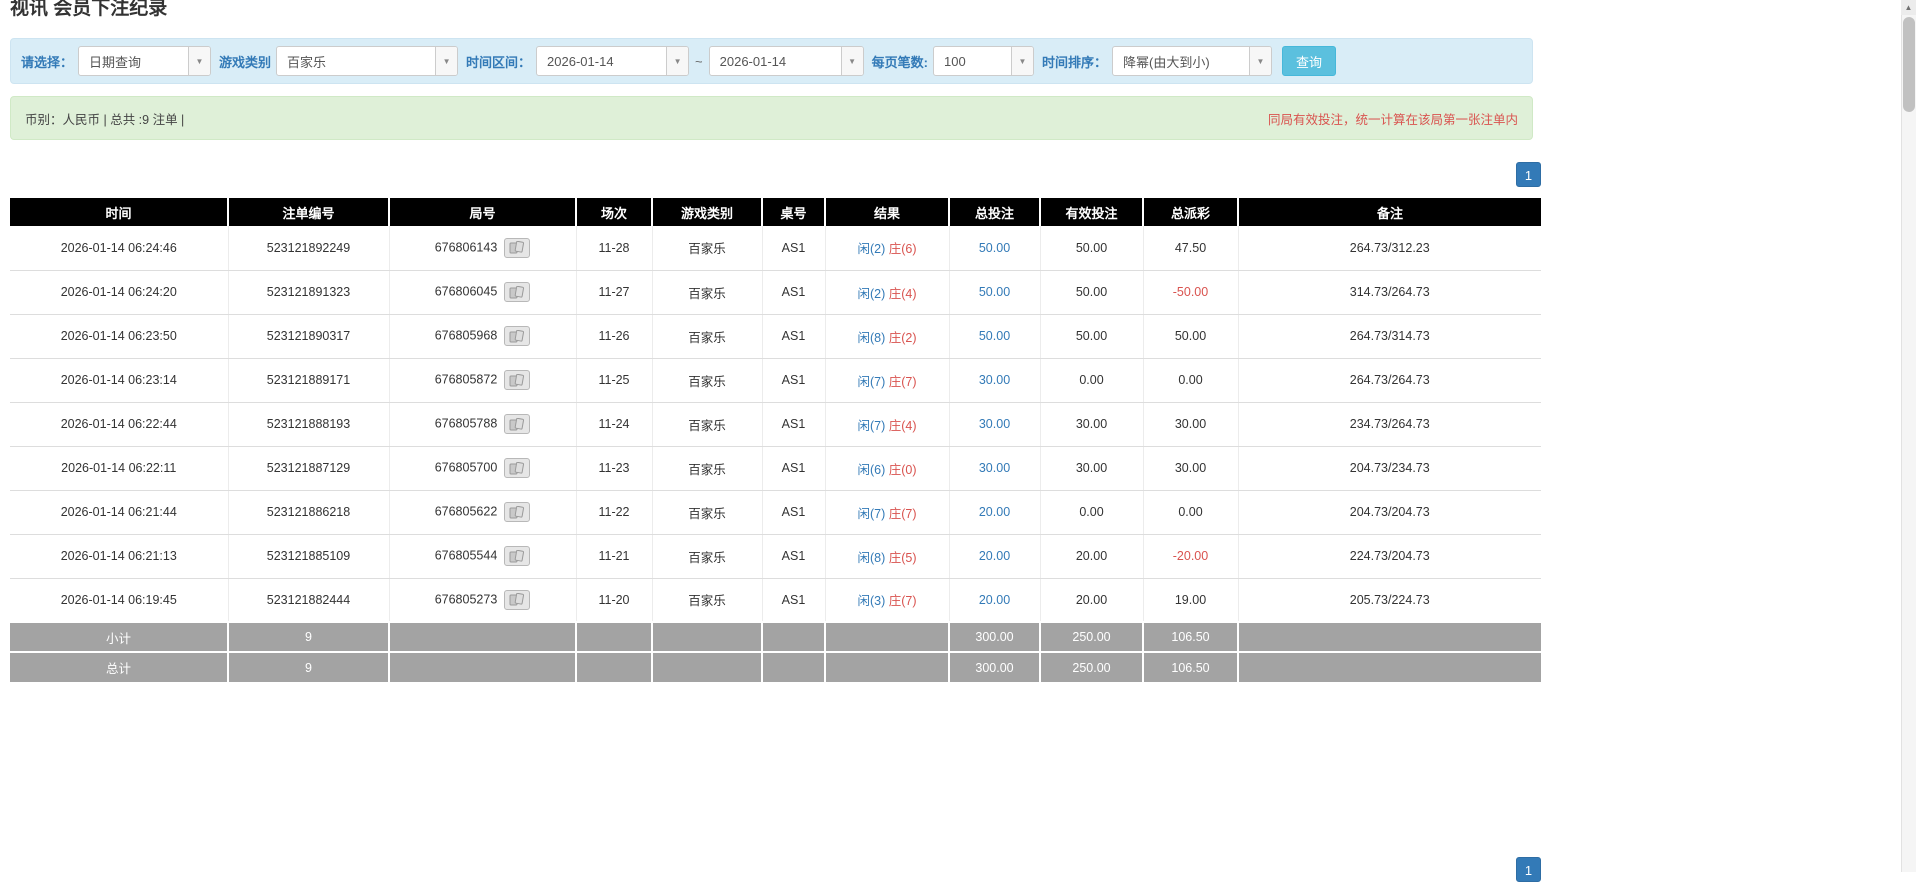  Describe the element at coordinates (1190, 556) in the screenshot. I see `payout-cell: -20.00` at that location.